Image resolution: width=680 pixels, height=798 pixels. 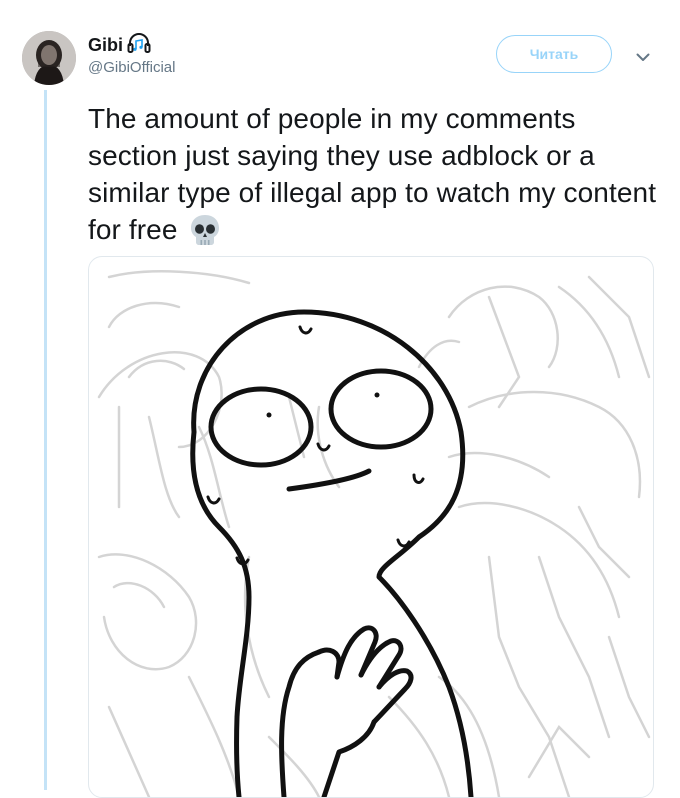 What do you see at coordinates (131, 67) in the screenshot?
I see `user-handle: @GibiOfficial` at bounding box center [131, 67].